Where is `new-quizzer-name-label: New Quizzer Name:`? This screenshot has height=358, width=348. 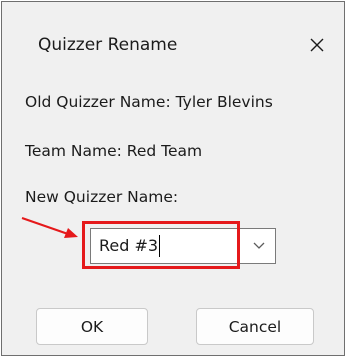
new-quizzer-name-label: New Quizzer Name: is located at coordinates (102, 197).